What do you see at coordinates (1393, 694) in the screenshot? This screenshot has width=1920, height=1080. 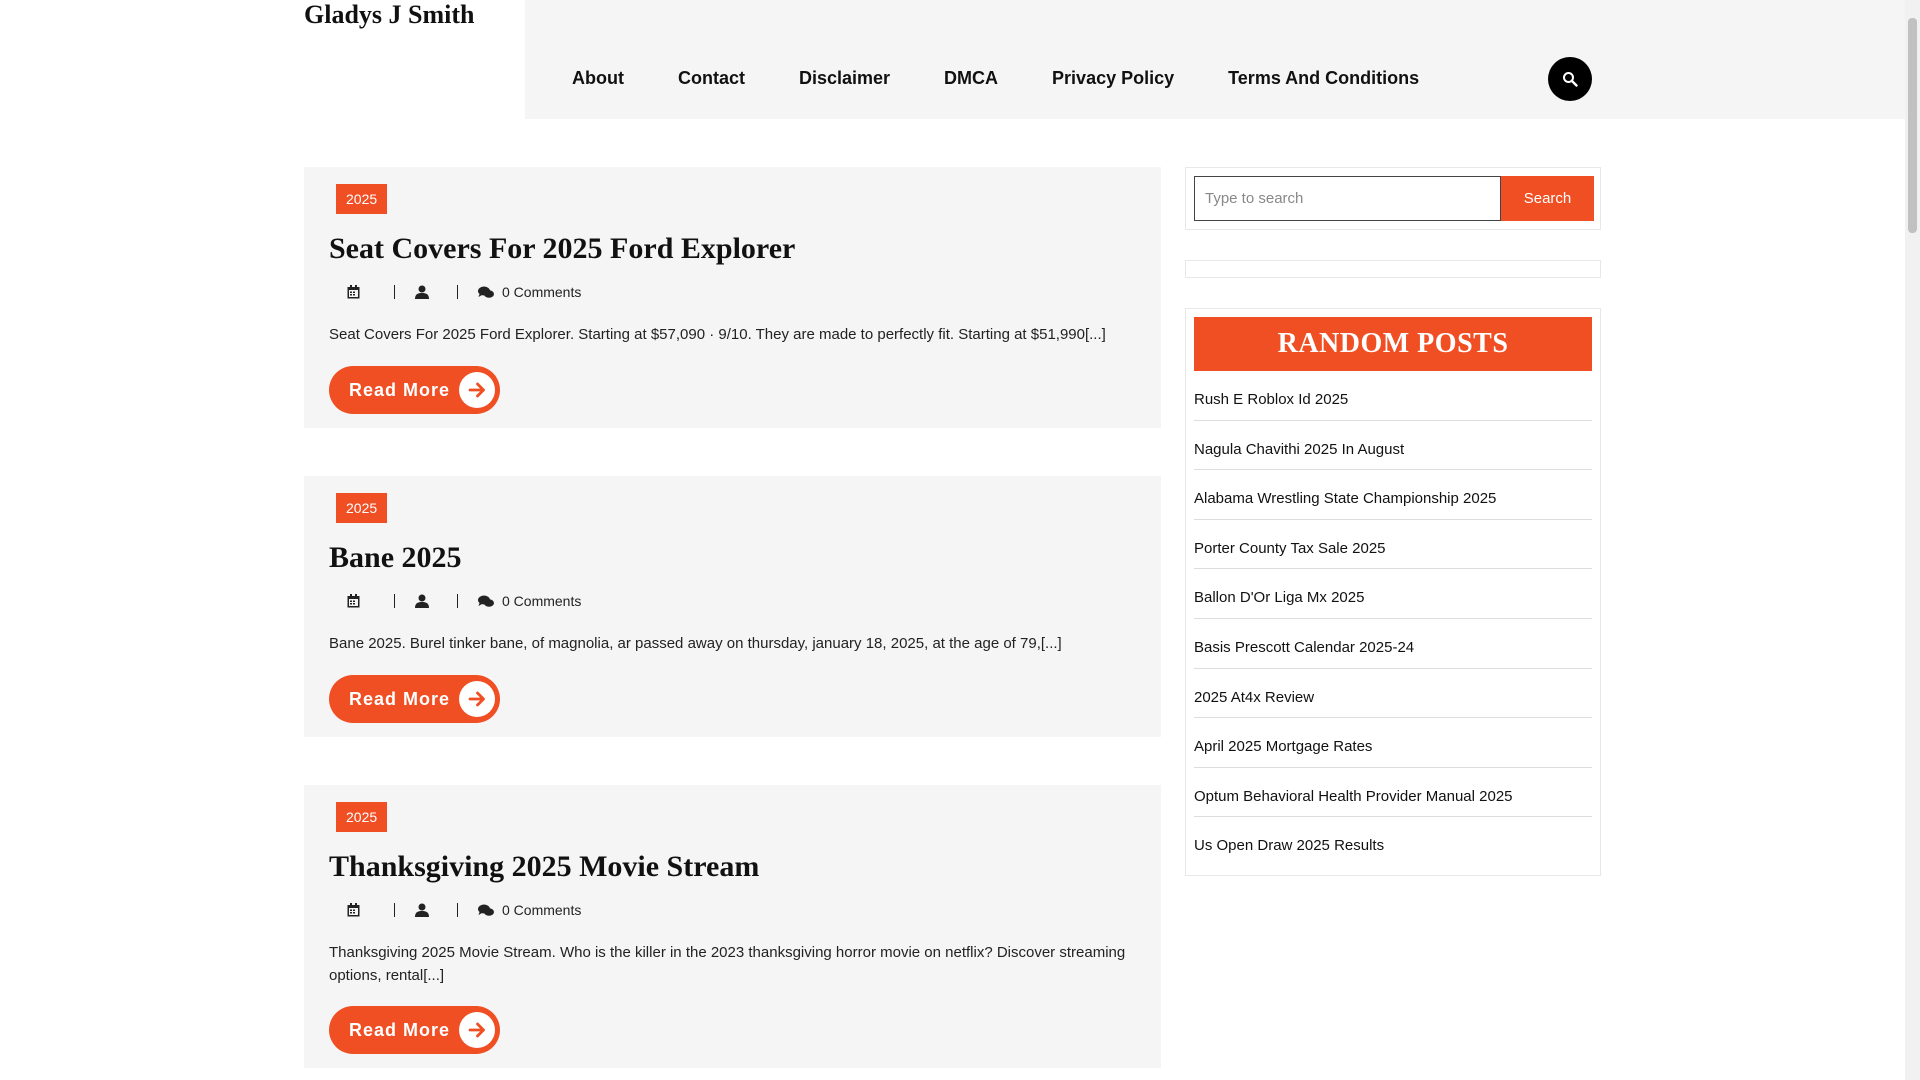 I see `random-post-link: 2025 At4x Review` at bounding box center [1393, 694].